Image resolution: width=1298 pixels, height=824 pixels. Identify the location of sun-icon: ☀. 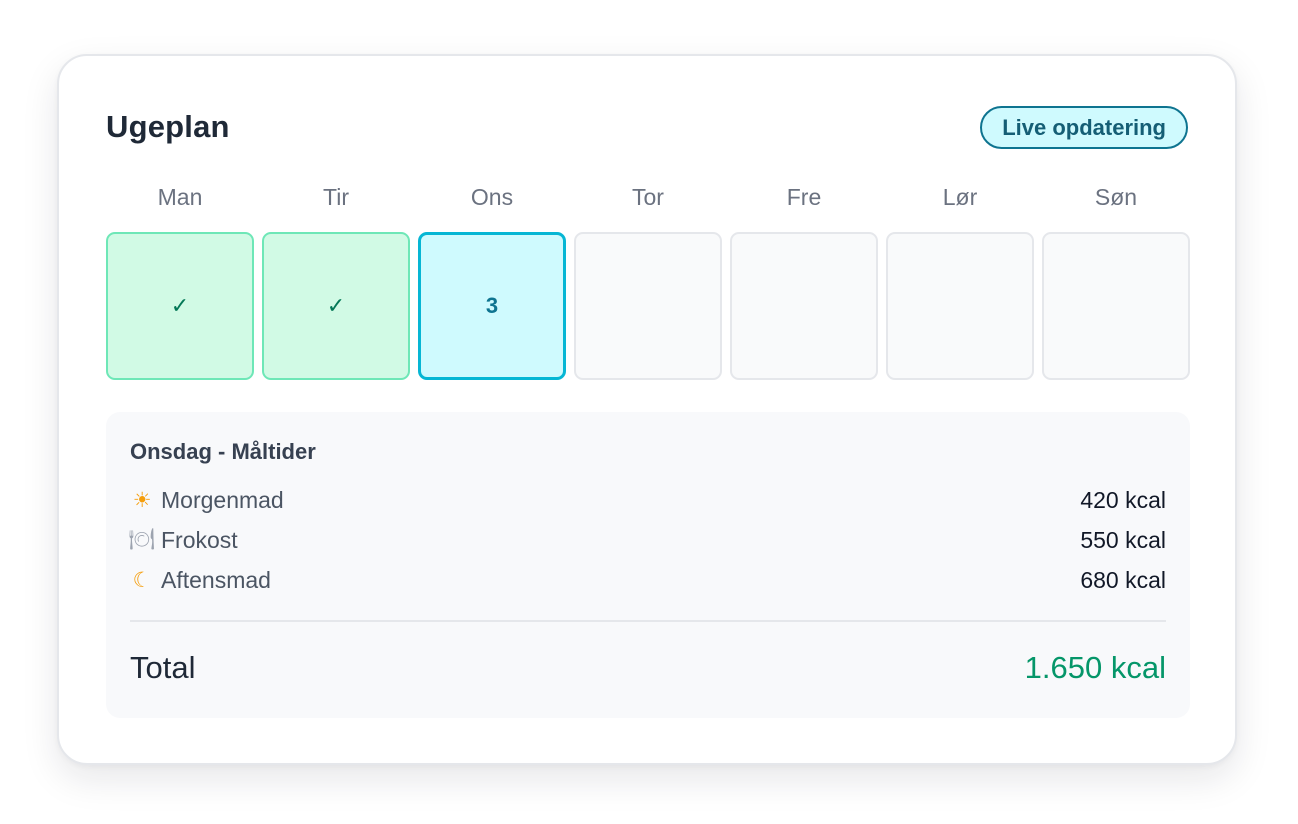
(142, 500).